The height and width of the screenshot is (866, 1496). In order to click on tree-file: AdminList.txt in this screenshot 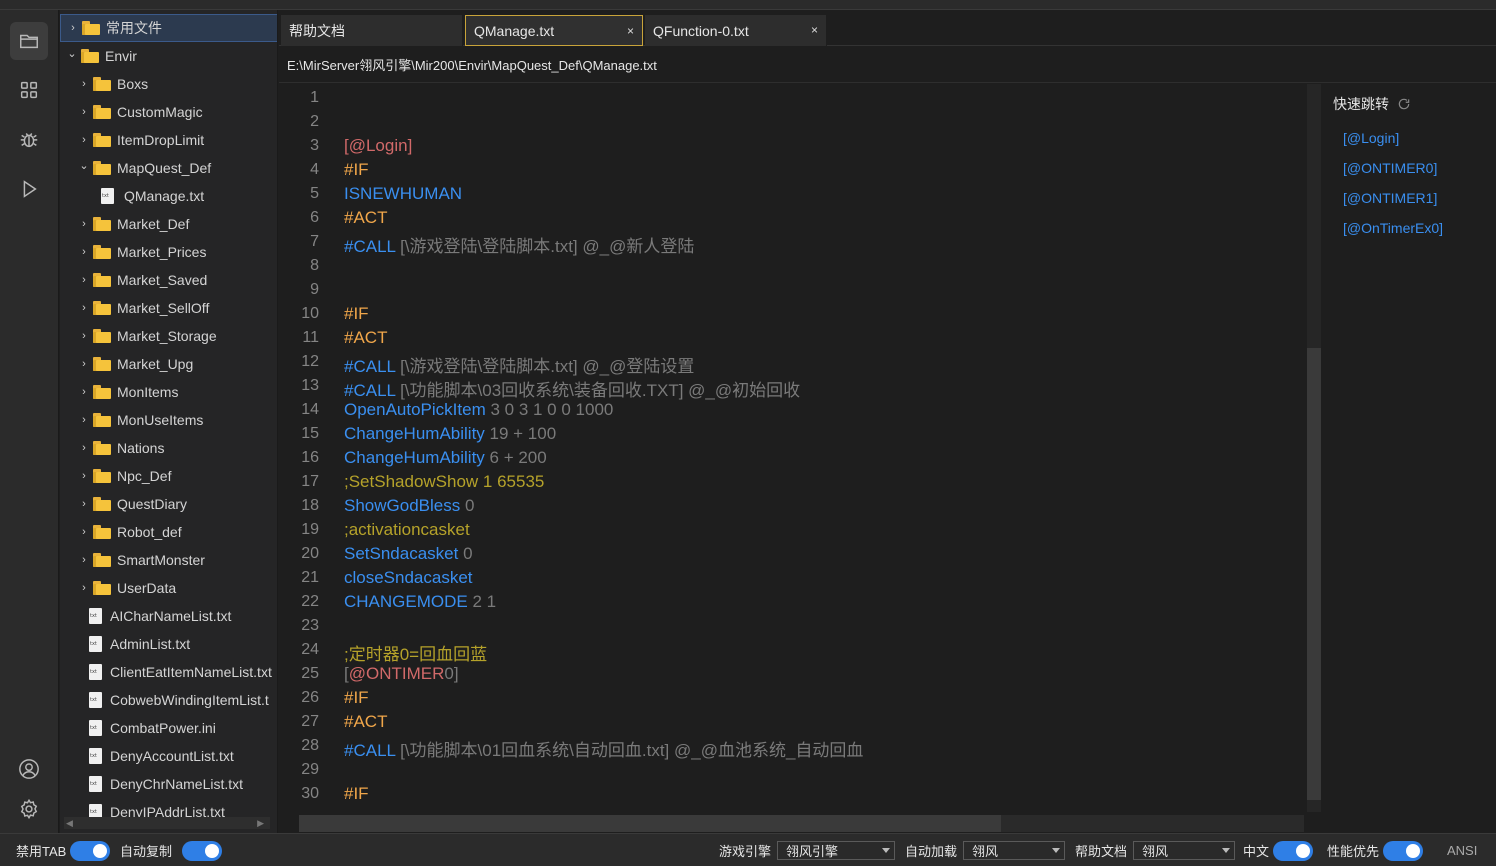, I will do `click(168, 644)`.